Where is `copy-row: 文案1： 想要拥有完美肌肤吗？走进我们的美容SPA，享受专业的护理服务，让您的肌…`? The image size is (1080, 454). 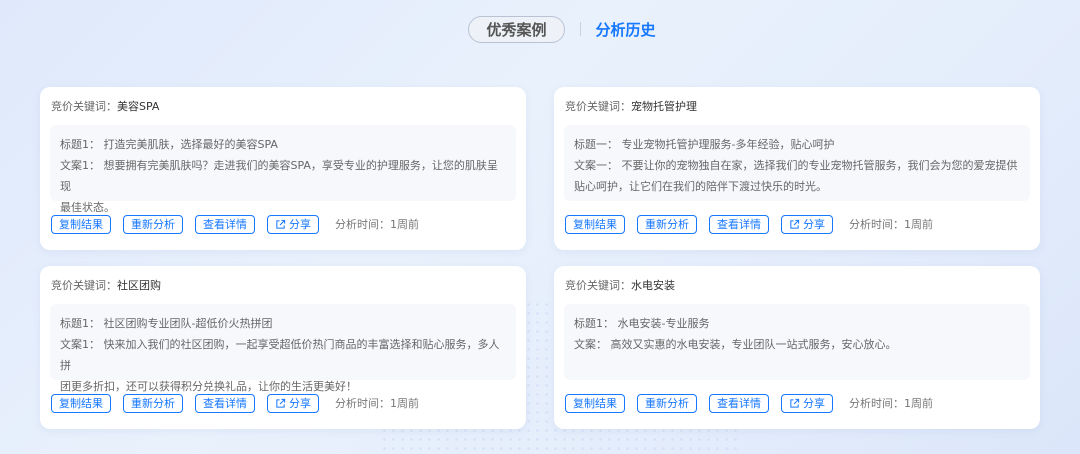
copy-row: 文案1： 想要拥有完美肌肤吗？走进我们的美容SPA，享受专业的护理服务，让您的肌… is located at coordinates (283, 176).